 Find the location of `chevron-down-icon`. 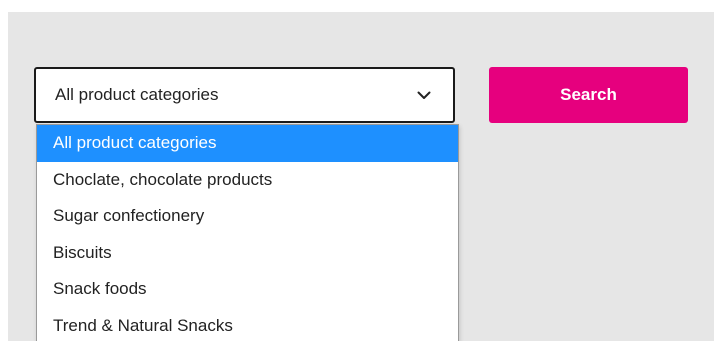

chevron-down-icon is located at coordinates (435, 95).